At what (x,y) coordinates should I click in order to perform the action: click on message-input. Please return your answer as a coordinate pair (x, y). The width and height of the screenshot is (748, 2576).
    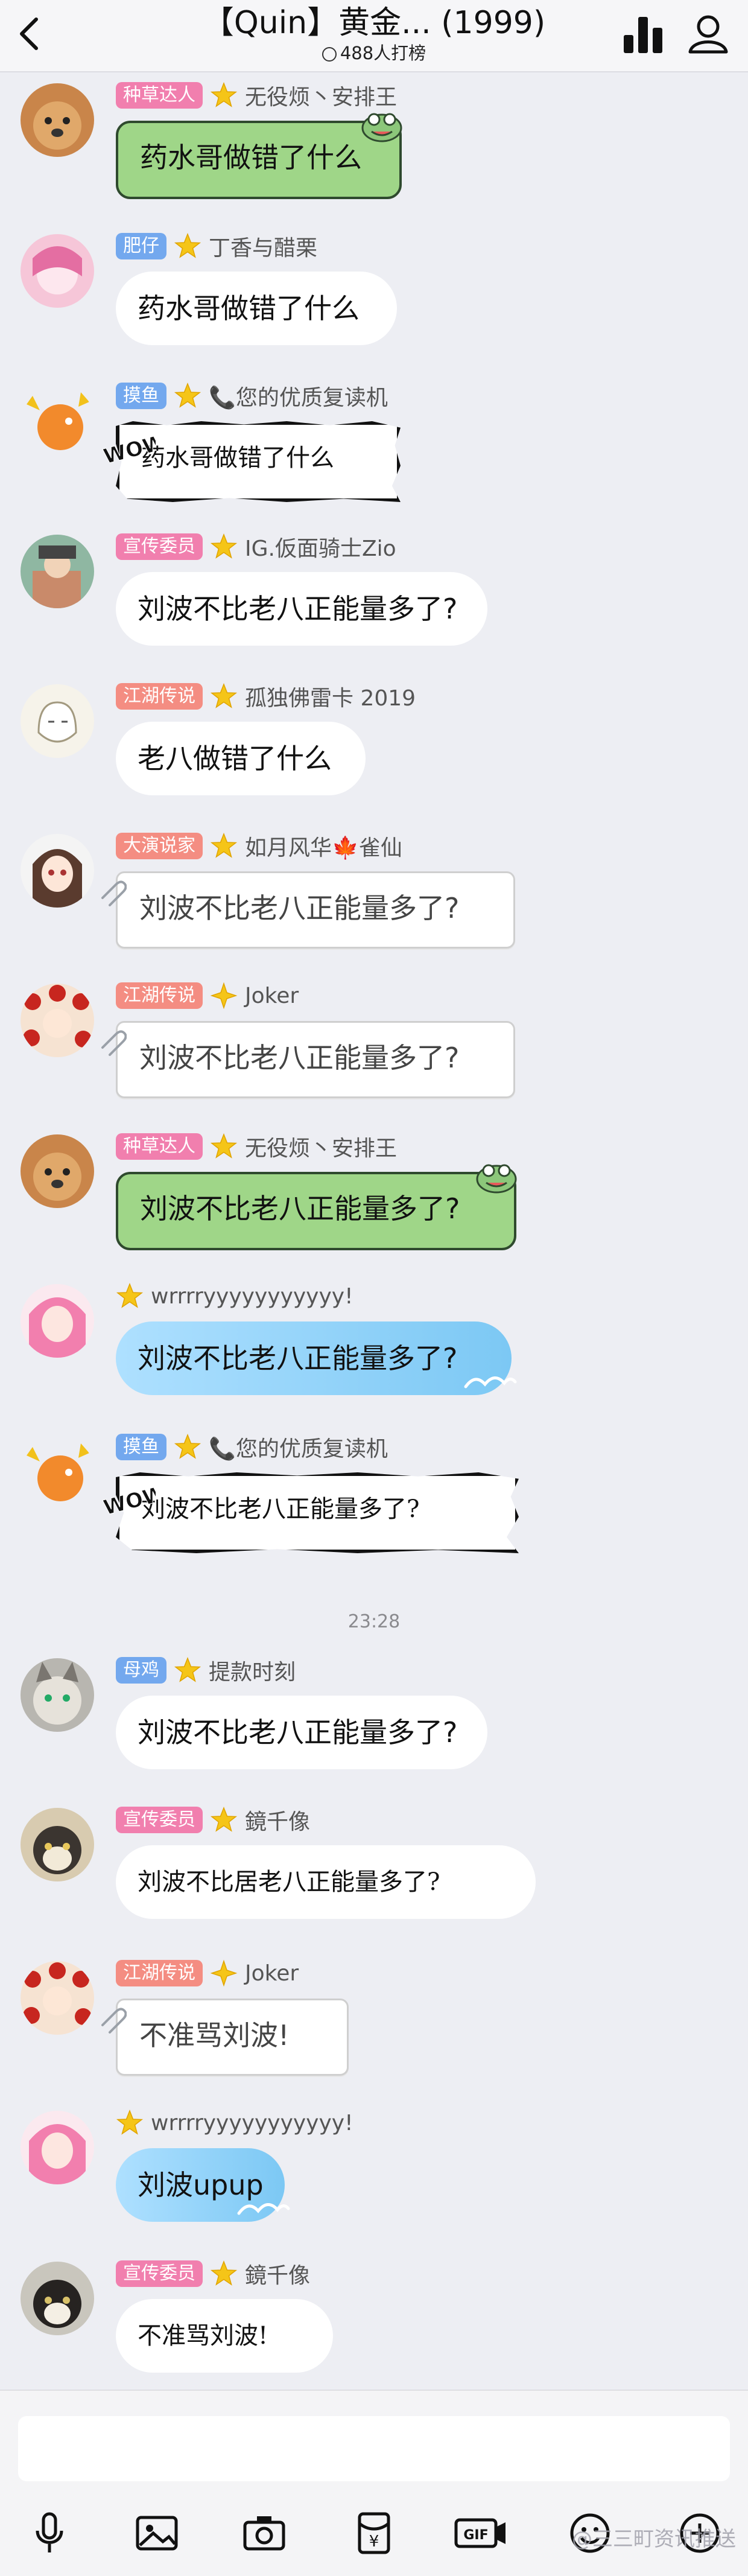
    Looking at the image, I should click on (374, 2449).